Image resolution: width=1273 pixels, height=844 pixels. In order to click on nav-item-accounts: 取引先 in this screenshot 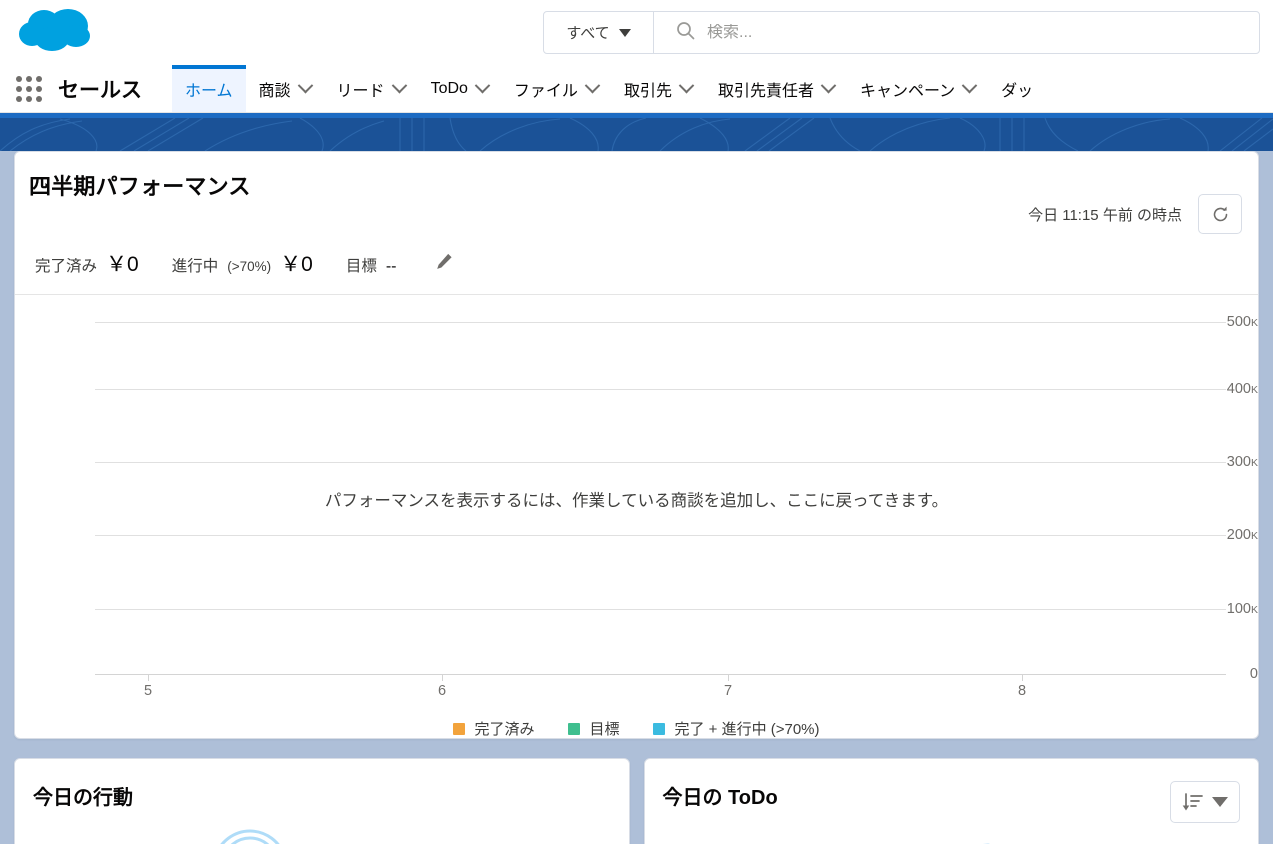, I will do `click(658, 88)`.